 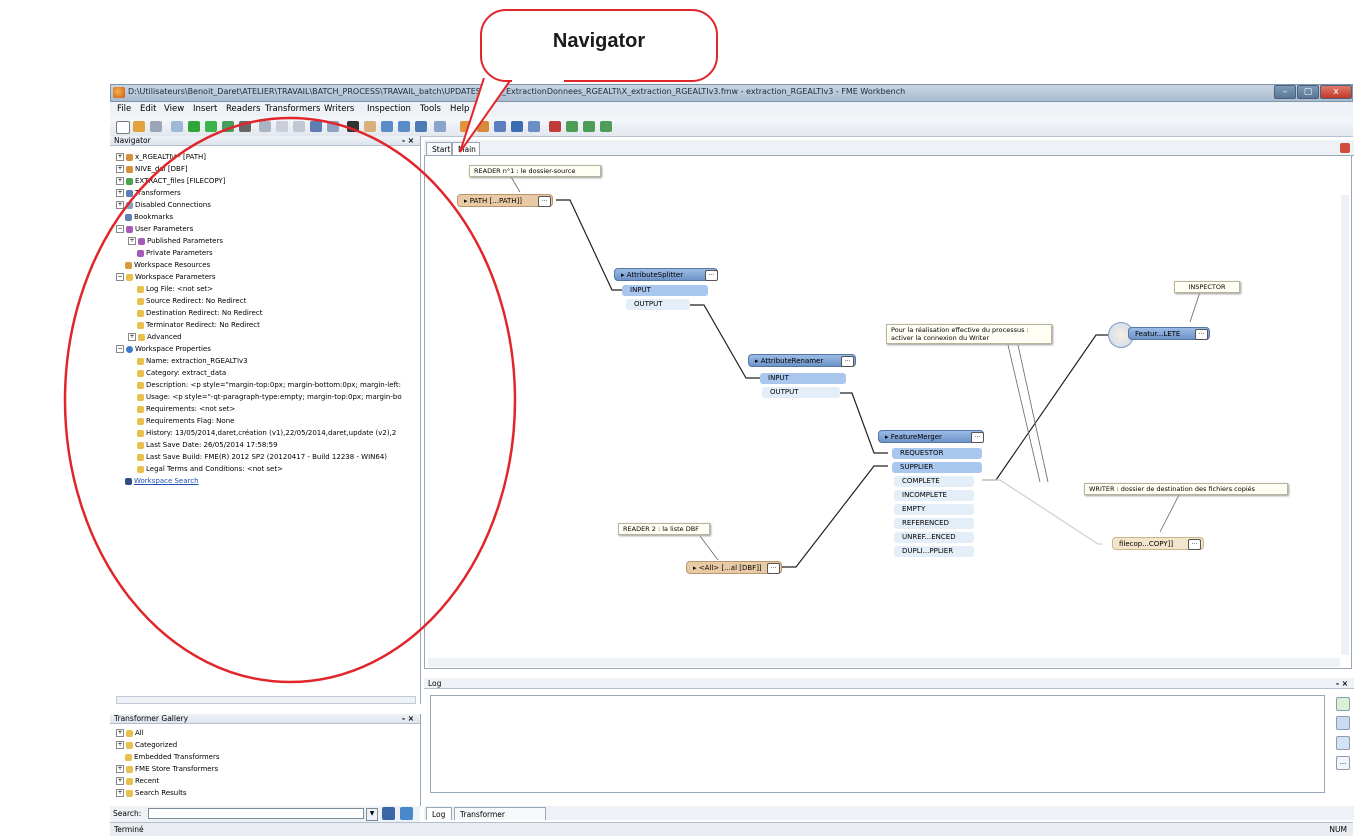 I want to click on splitter-input-port: INPUT, so click(x=665, y=290).